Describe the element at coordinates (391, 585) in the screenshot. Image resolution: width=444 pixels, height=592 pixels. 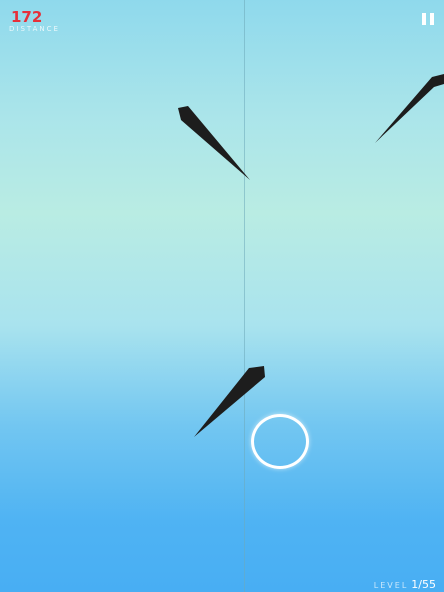
I see `level-label: LEVEL` at that location.